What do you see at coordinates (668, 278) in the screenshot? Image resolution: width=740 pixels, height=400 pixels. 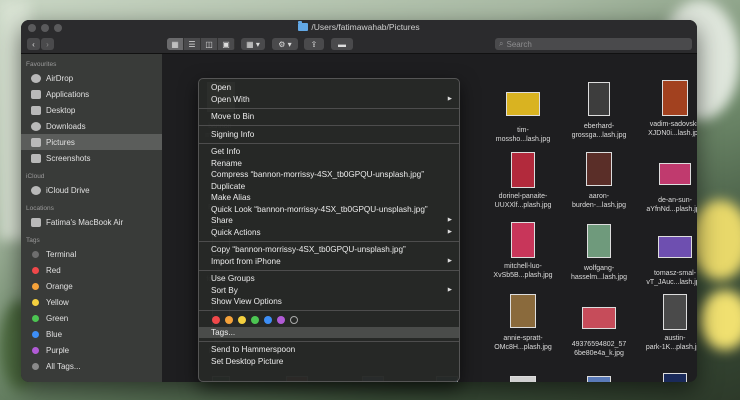 I see `file-name-label: tomasz-smal-vT_JAuc...lash.jpg` at bounding box center [668, 278].